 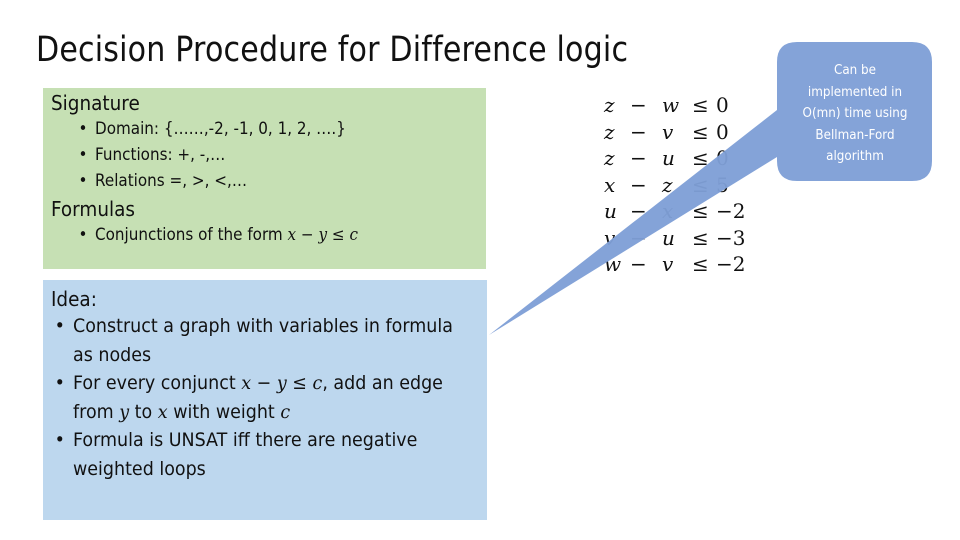 I want to click on formulas-item: Conjunctions of the form x − y ≤ c, so click(x=262, y=235).